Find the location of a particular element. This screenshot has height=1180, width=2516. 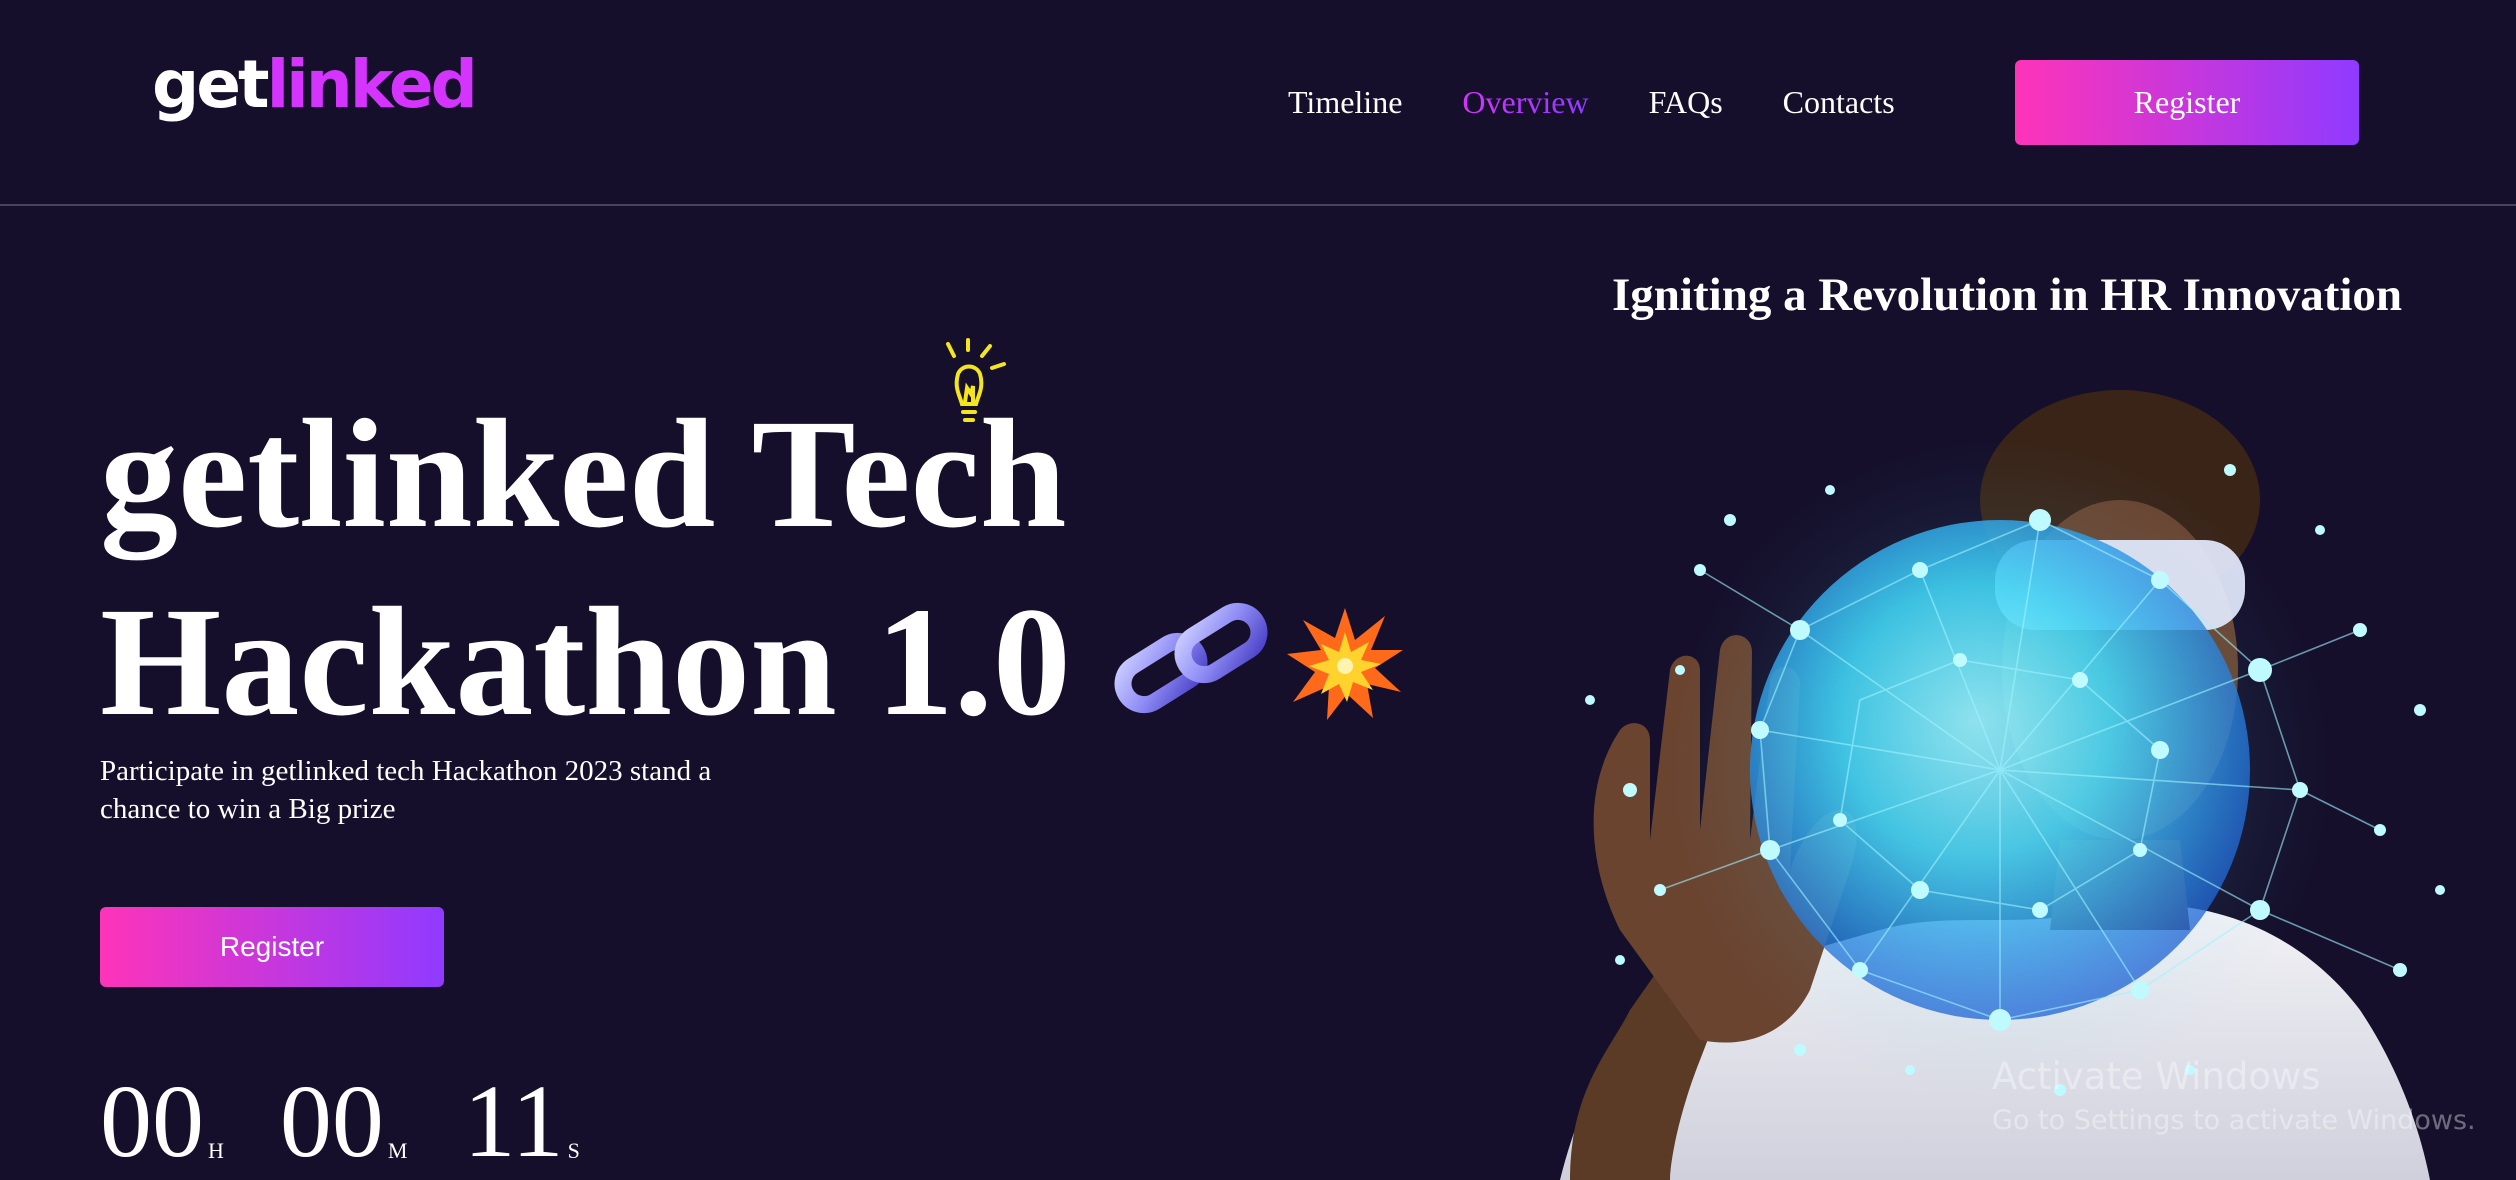

countdown-minutes-unit: M is located at coordinates (397, 1150).